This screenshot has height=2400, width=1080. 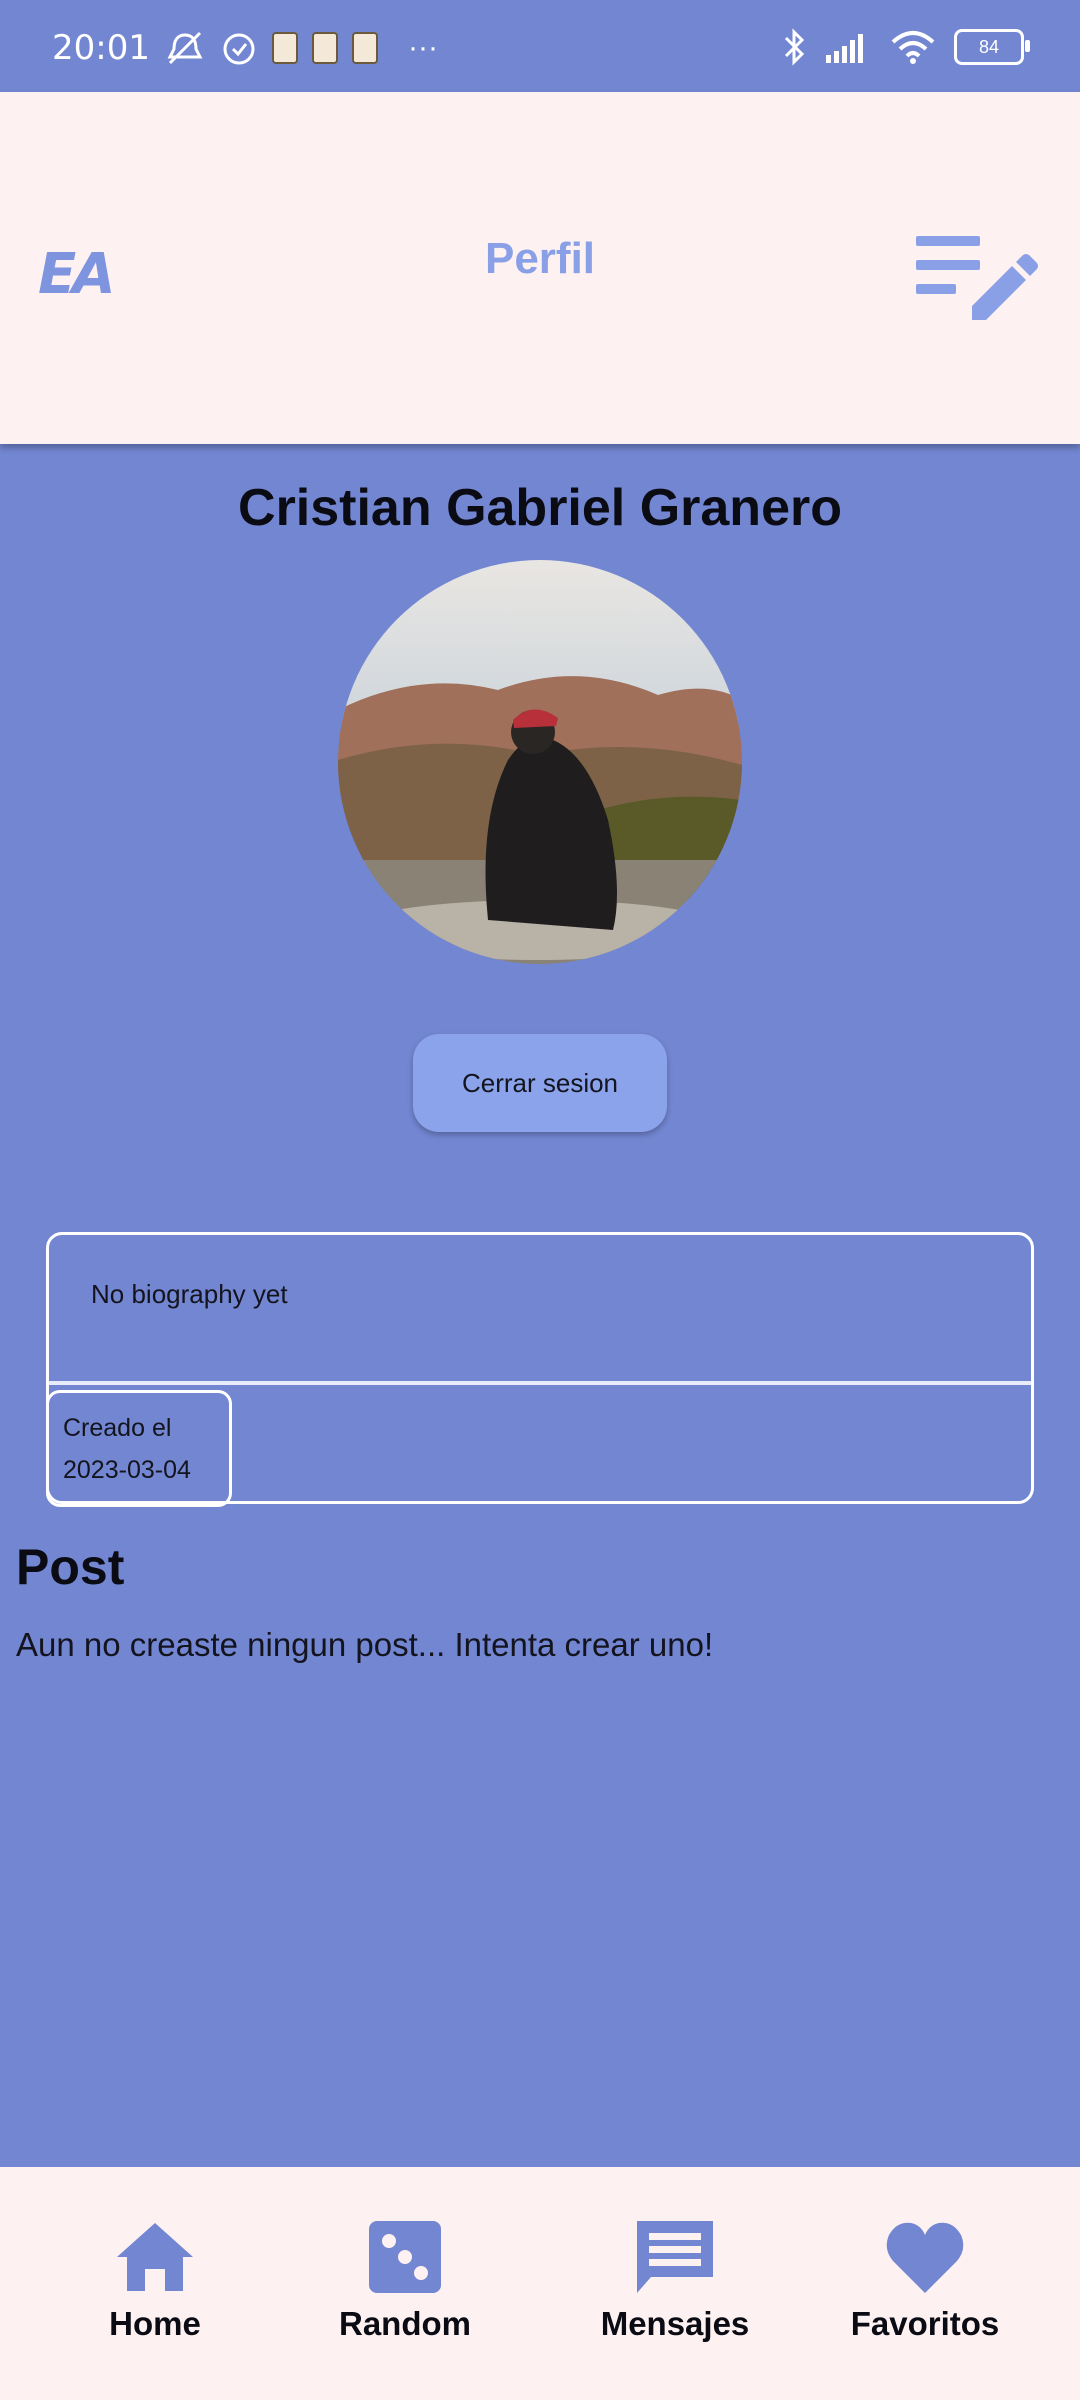 I want to click on edit-profile-button, so click(x=979, y=277).